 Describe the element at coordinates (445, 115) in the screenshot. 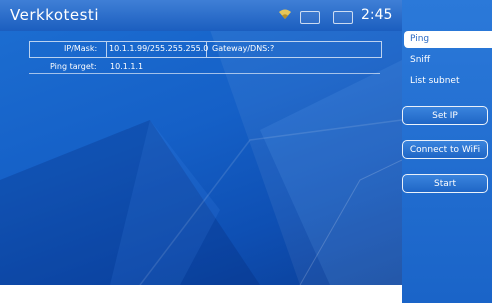

I see `set-ip-button: Set IP` at that location.